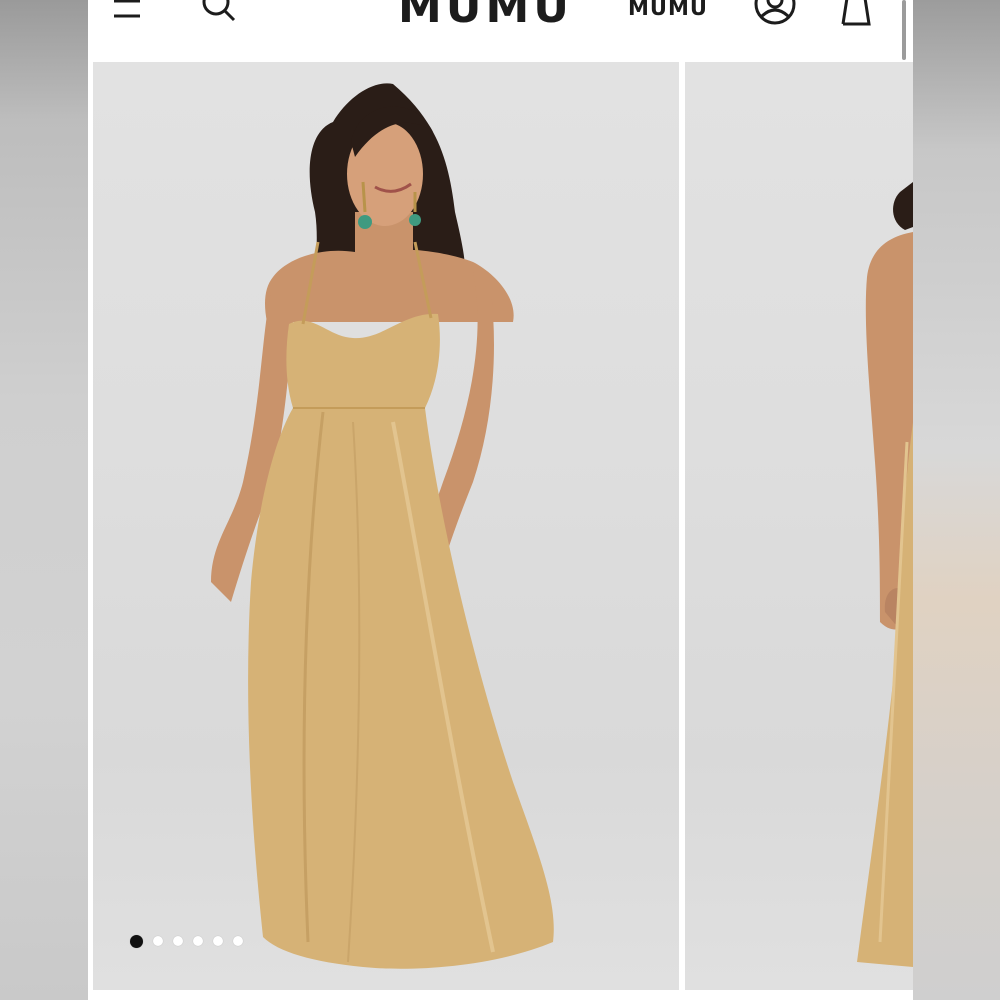 Image resolution: width=1000 pixels, height=1000 pixels. Describe the element at coordinates (775, 13) in the screenshot. I see `account-icon` at that location.